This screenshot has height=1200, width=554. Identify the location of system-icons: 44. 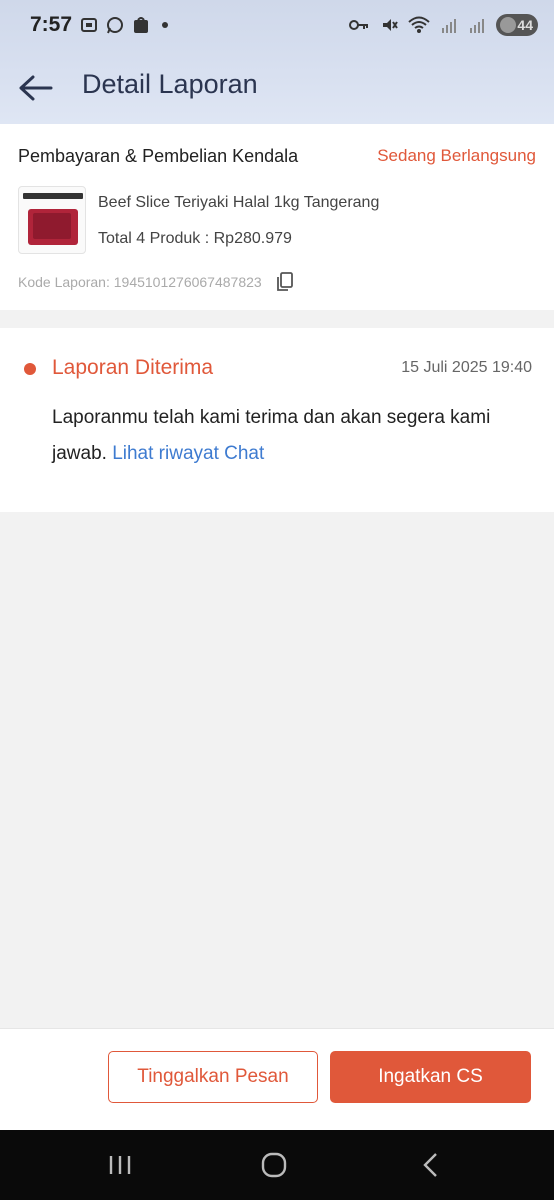
(443, 25).